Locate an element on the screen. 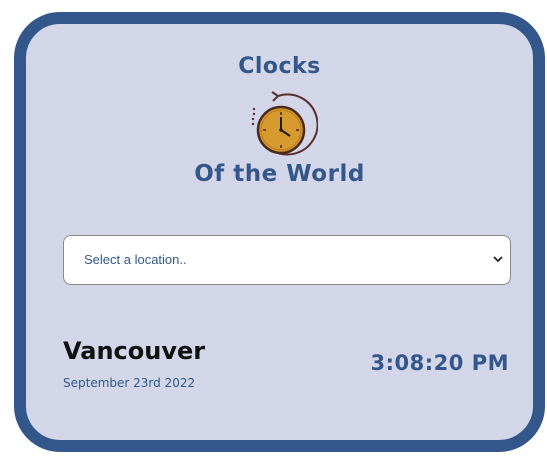  app-title-bottom: Of the World is located at coordinates (279, 174).